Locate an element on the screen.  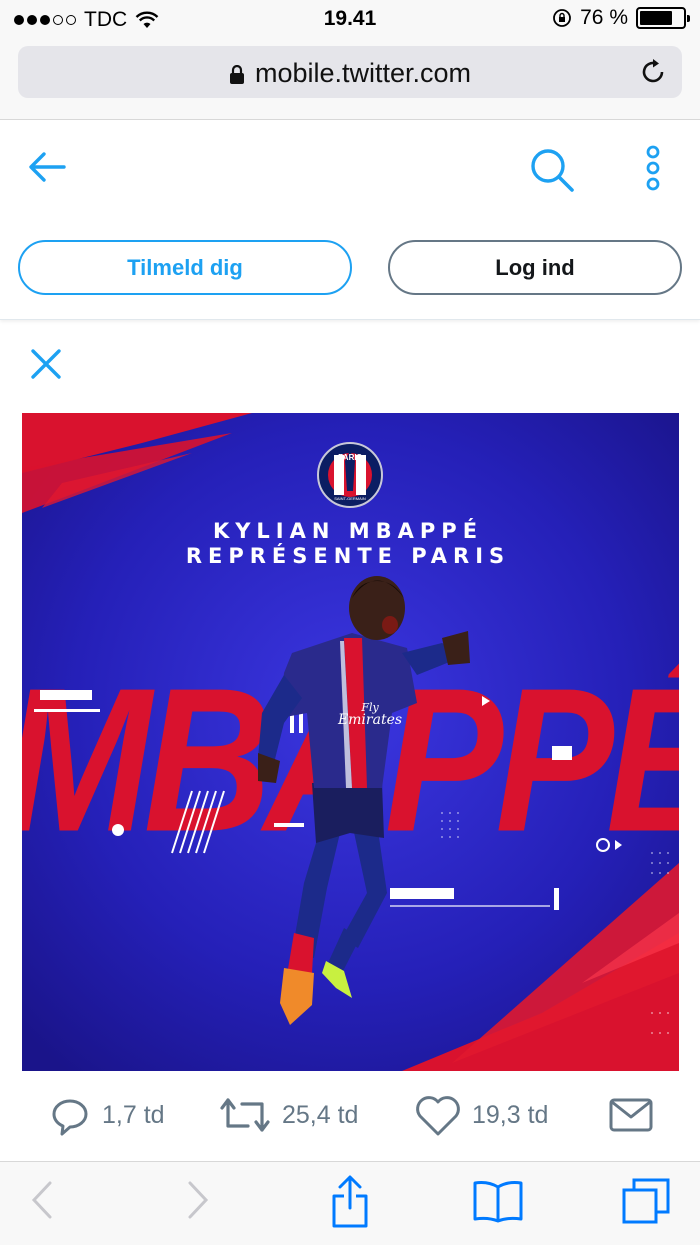
heart-icon is located at coordinates (438, 1116).